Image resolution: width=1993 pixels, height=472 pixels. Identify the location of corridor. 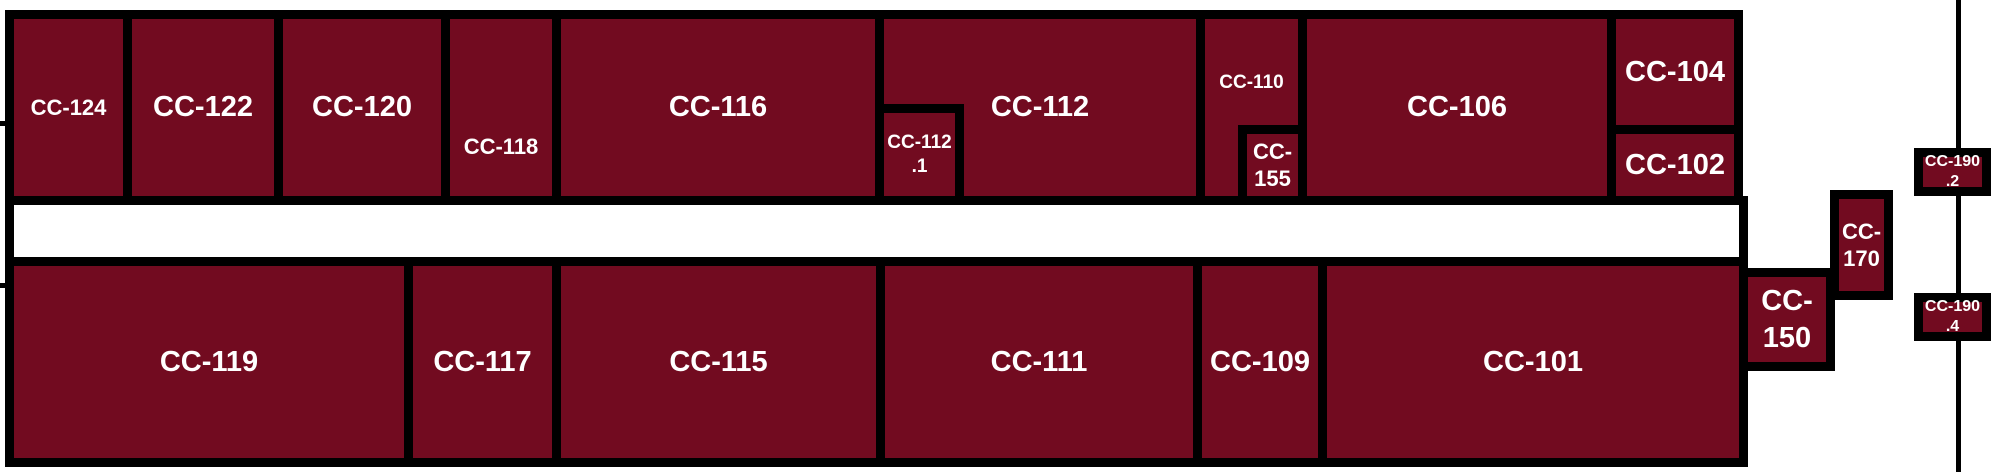
(876, 231).